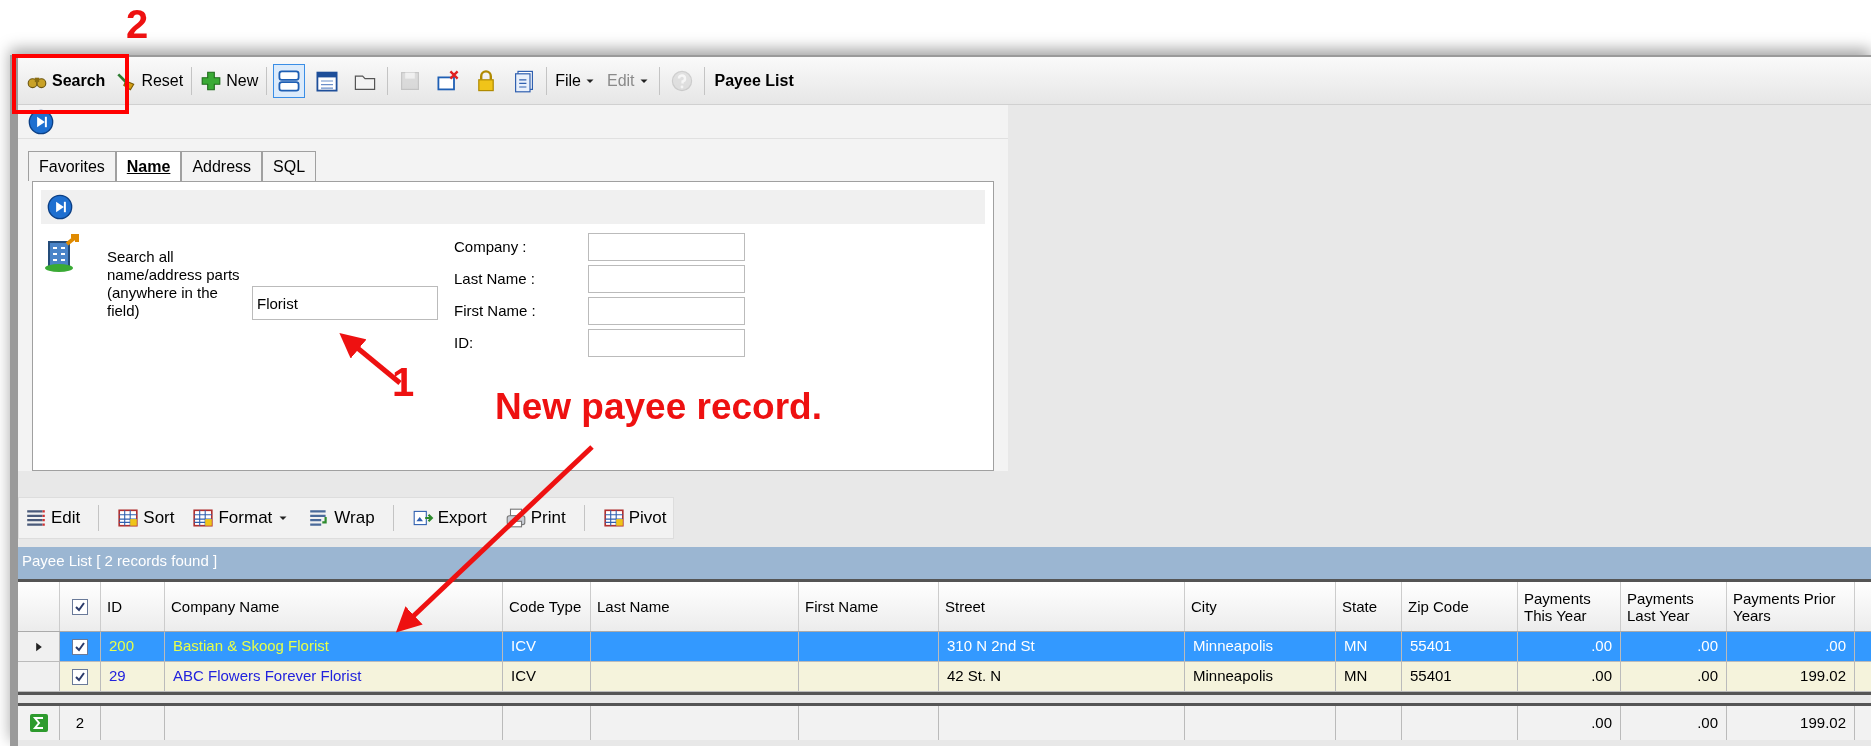  I want to click on column-header: Payments Prior Years, so click(1791, 606).